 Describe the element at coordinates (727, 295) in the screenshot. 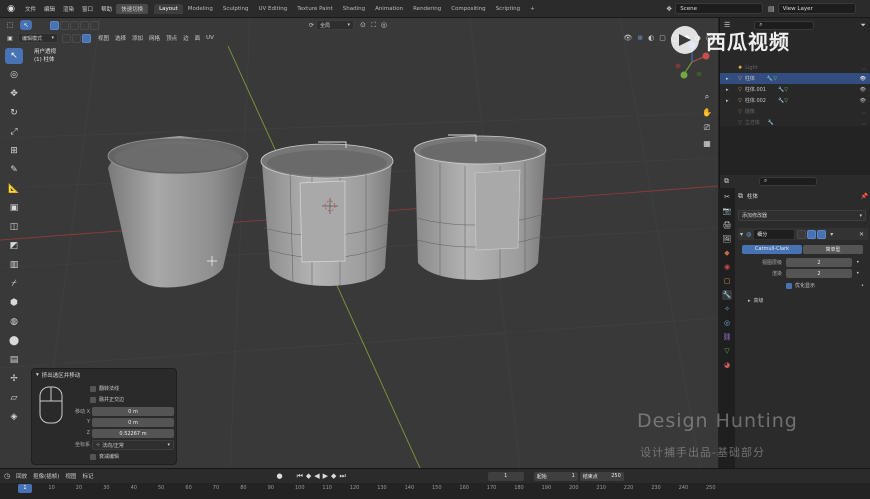

I see `modifier-tab-icon: 🔧` at that location.